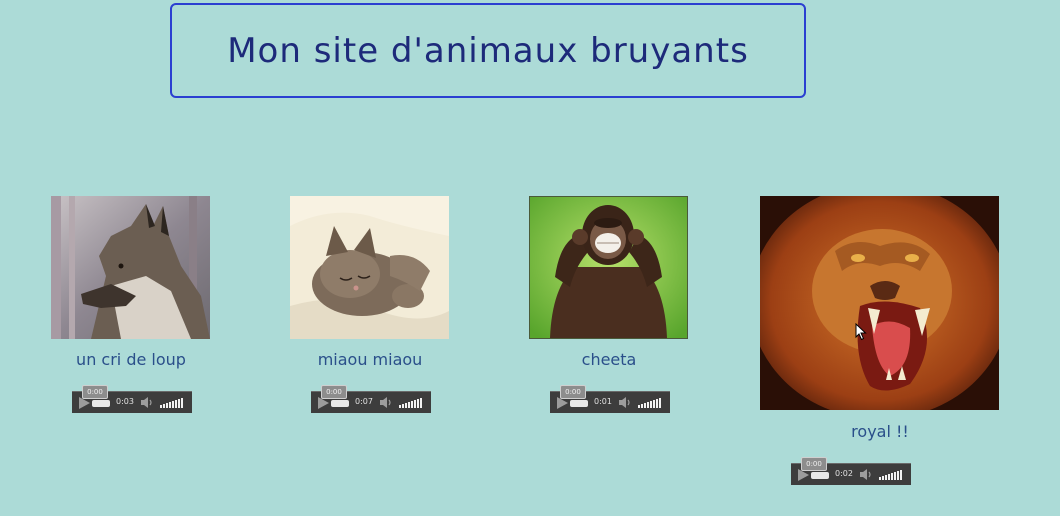 The width and height of the screenshot is (1060, 516). What do you see at coordinates (603, 401) in the screenshot?
I see `duration-label: 0:01` at bounding box center [603, 401].